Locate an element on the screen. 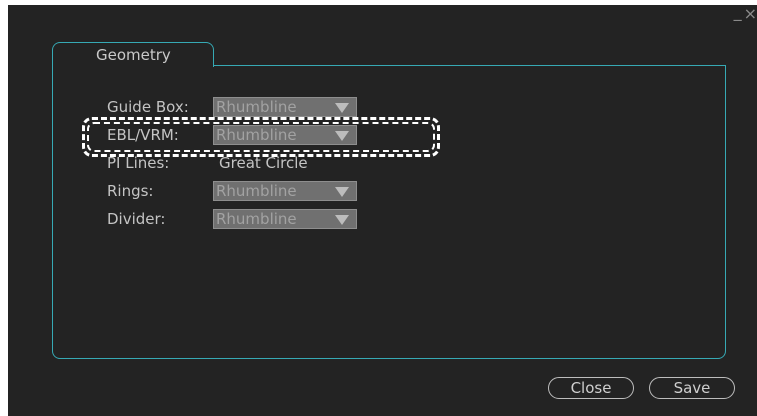 The image size is (757, 416). ebl-vrm-row: EBL/VRM: Rhumbline is located at coordinates (232, 135).